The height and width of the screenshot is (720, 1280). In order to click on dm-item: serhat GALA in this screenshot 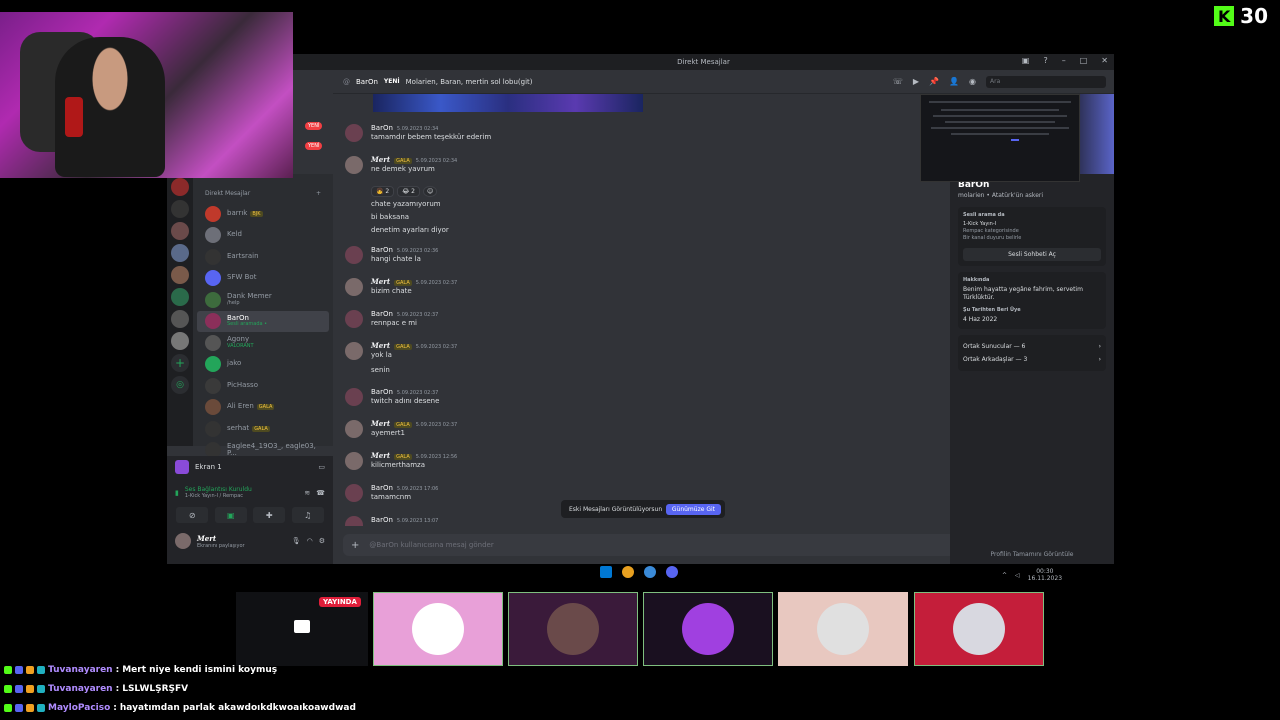, I will do `click(263, 429)`.